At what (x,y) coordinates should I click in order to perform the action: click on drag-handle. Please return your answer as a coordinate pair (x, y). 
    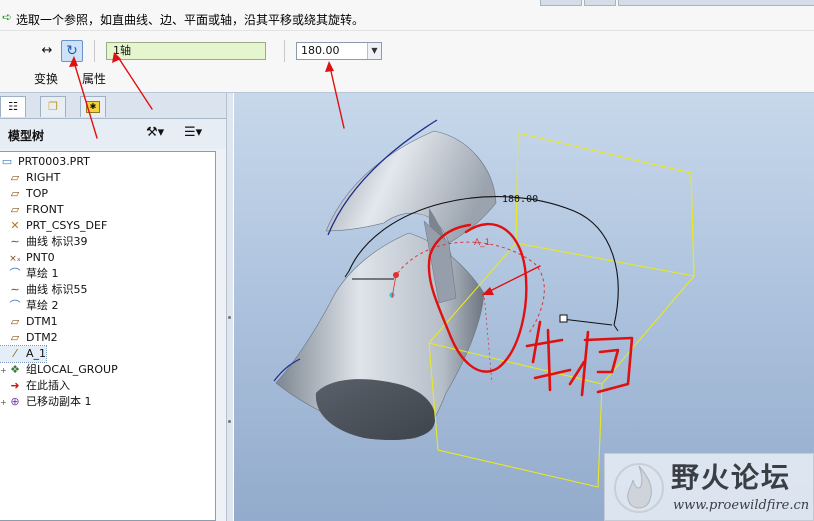
    Looking at the image, I should click on (563, 318).